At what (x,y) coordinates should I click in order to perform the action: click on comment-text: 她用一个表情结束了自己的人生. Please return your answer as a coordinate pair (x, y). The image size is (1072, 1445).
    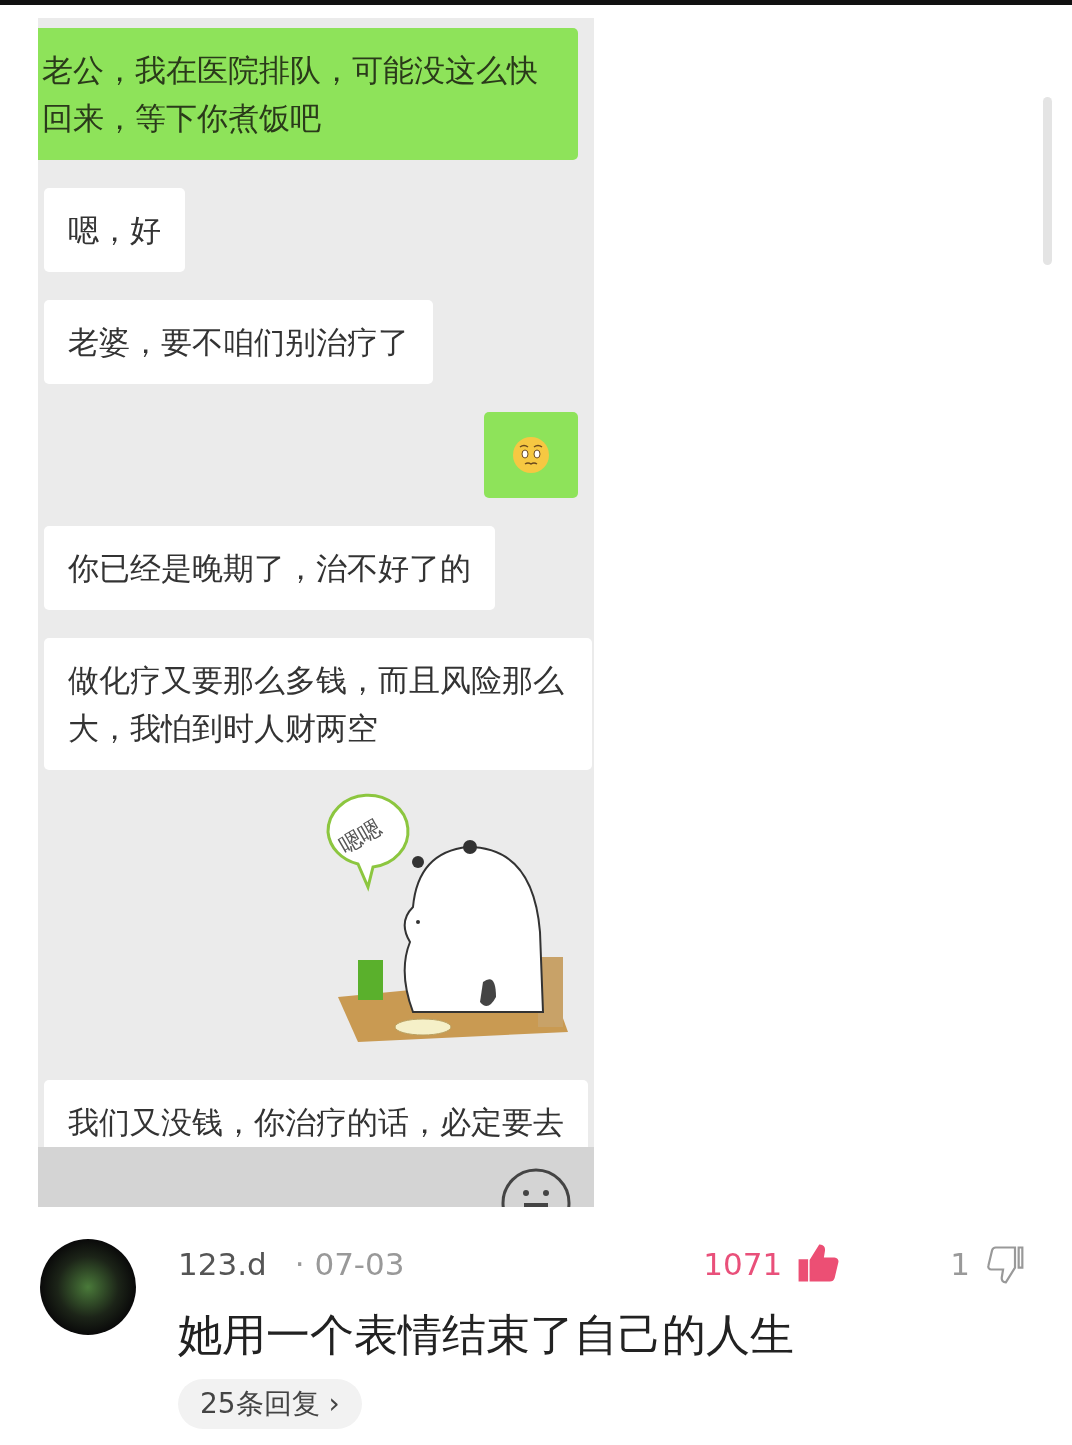
    Looking at the image, I should click on (486, 1335).